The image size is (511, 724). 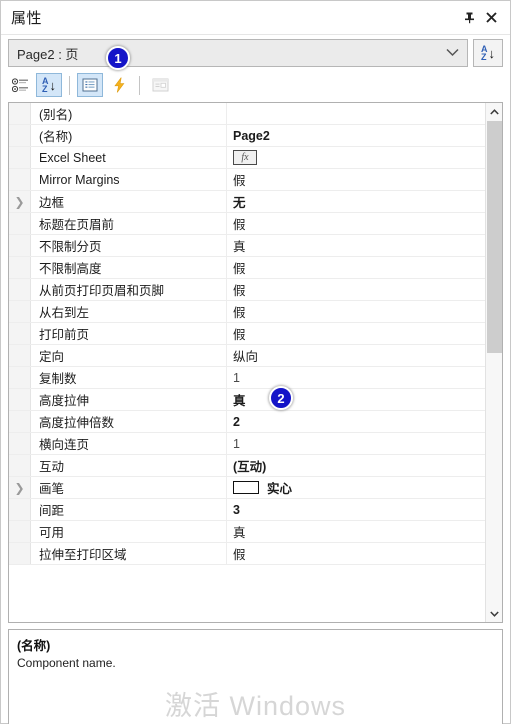 What do you see at coordinates (364, 113) in the screenshot?
I see `property-value-cell` at bounding box center [364, 113].